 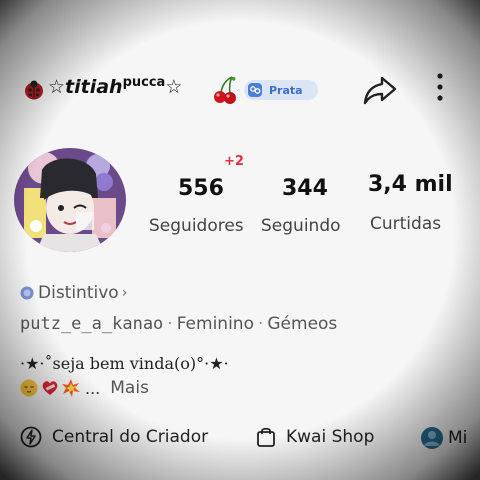 I want to click on collision-icon, so click(x=71, y=388).